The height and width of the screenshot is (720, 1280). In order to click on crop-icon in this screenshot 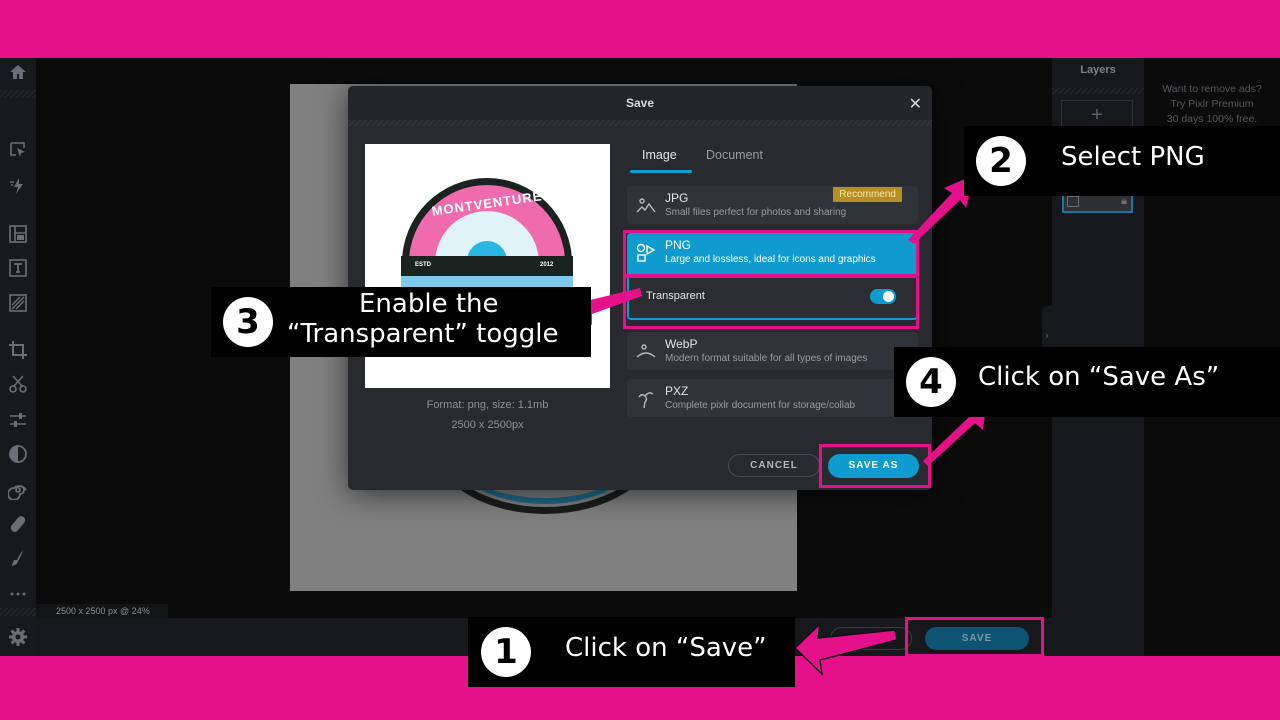, I will do `click(18, 350)`.